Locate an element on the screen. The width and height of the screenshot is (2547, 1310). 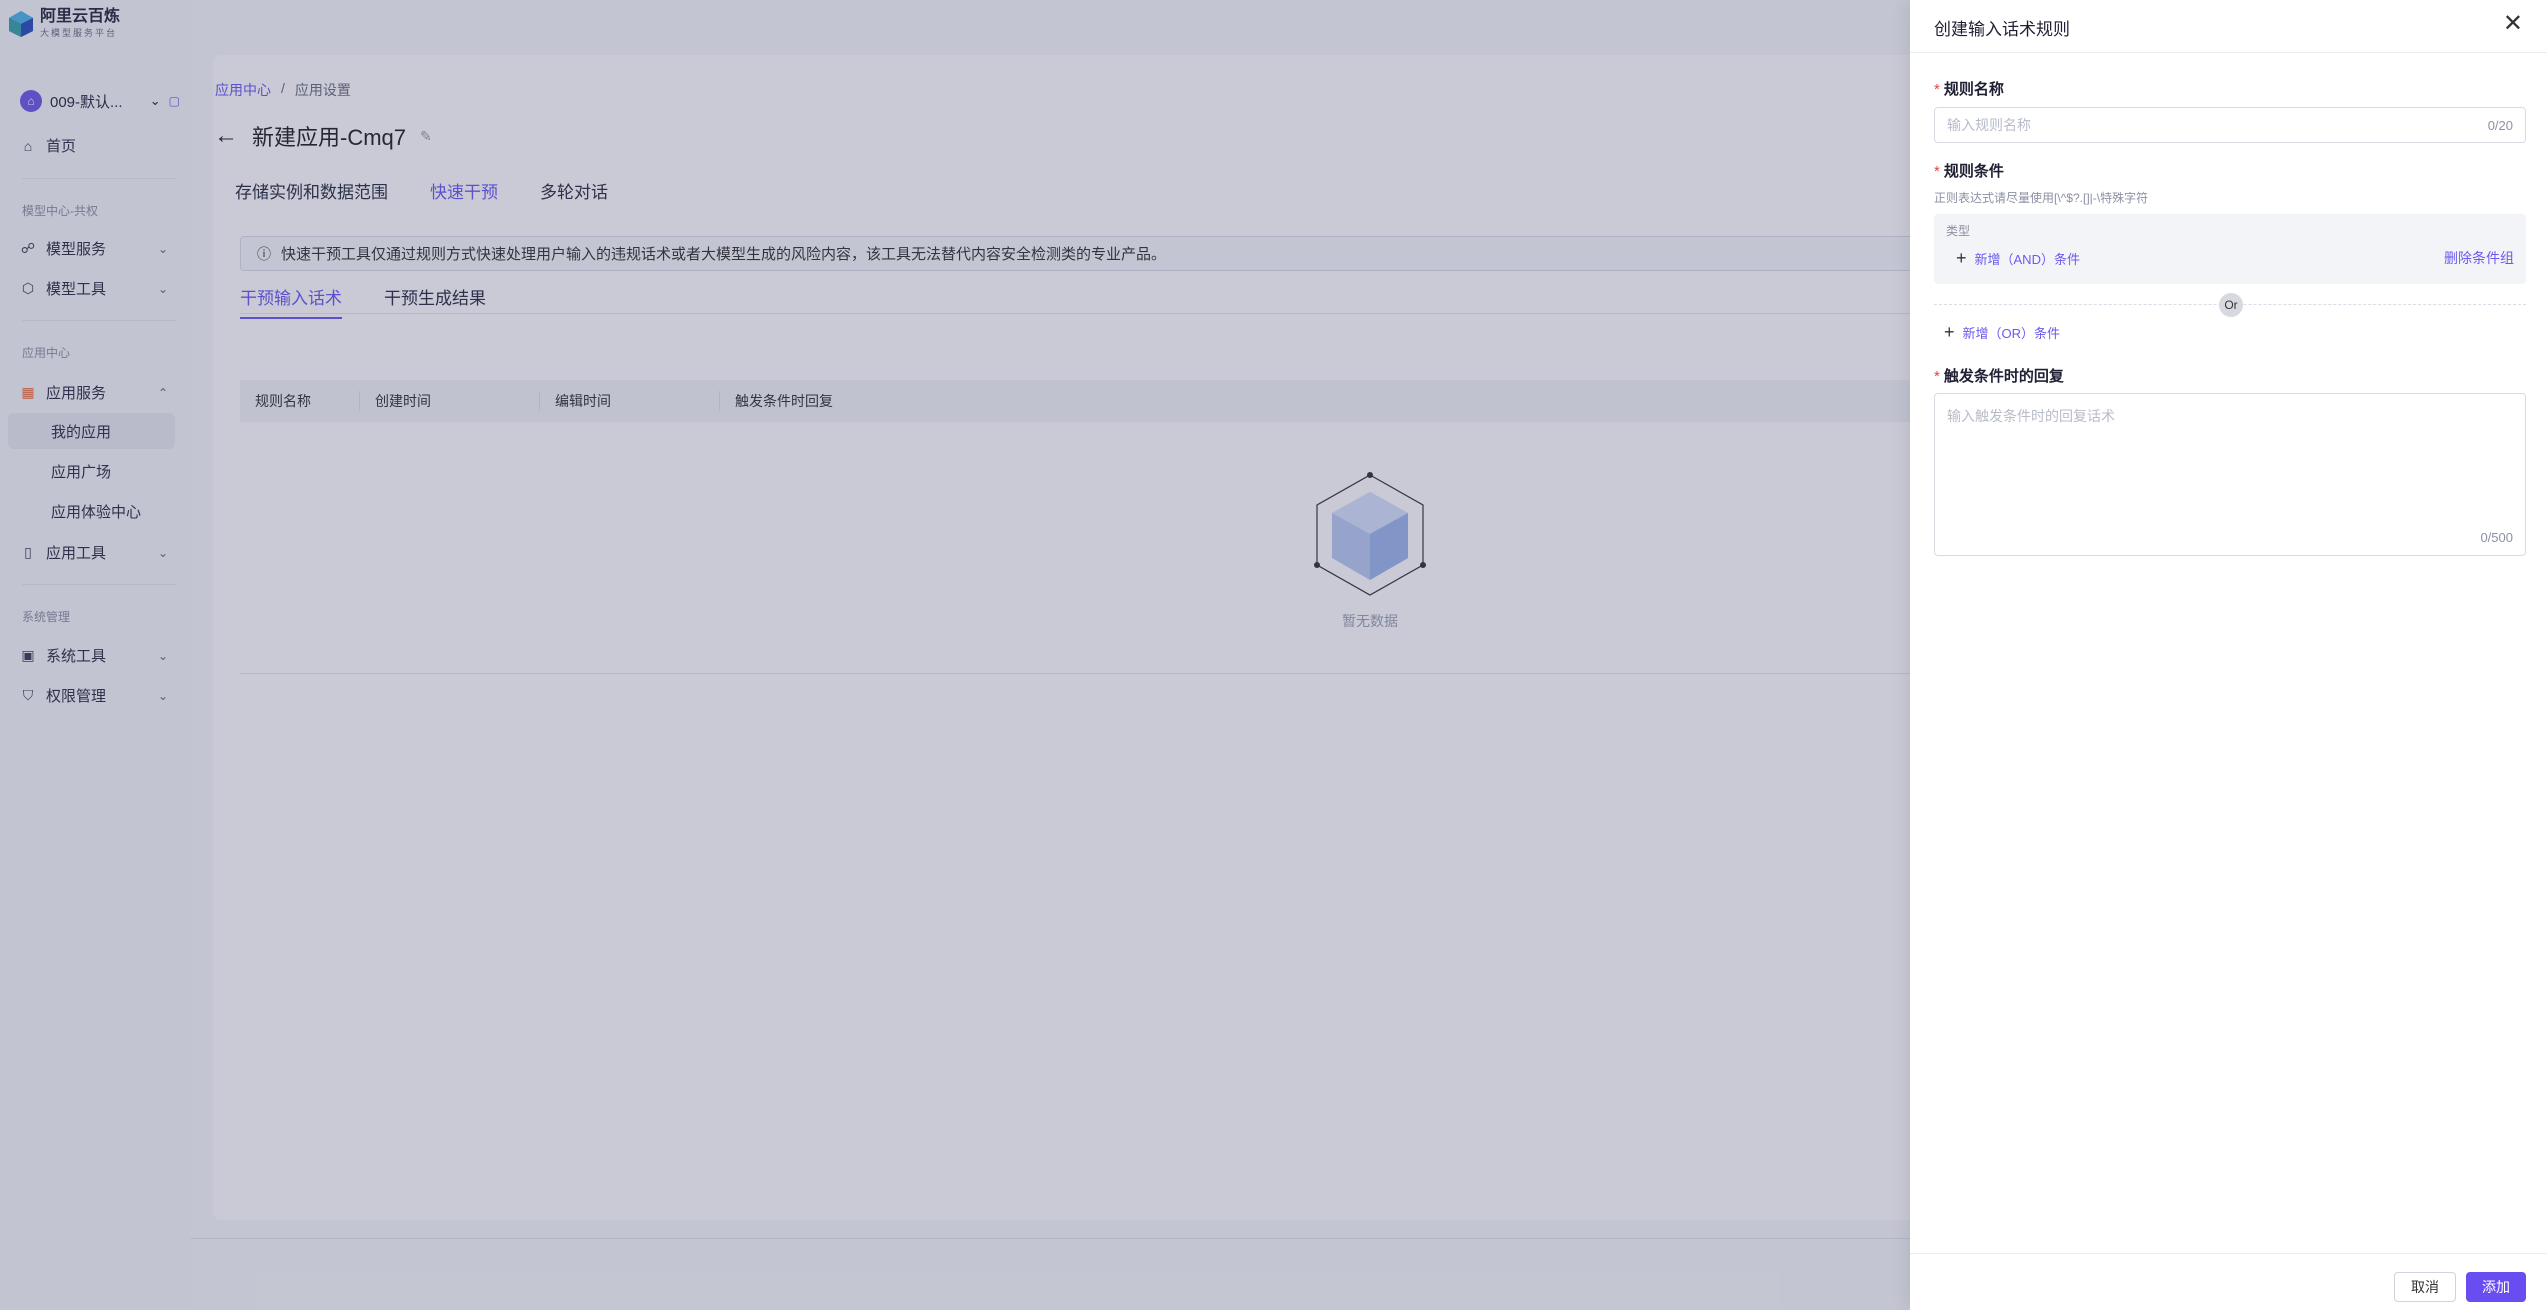
rule-name-label: * 规则名称 is located at coordinates (1969, 88).